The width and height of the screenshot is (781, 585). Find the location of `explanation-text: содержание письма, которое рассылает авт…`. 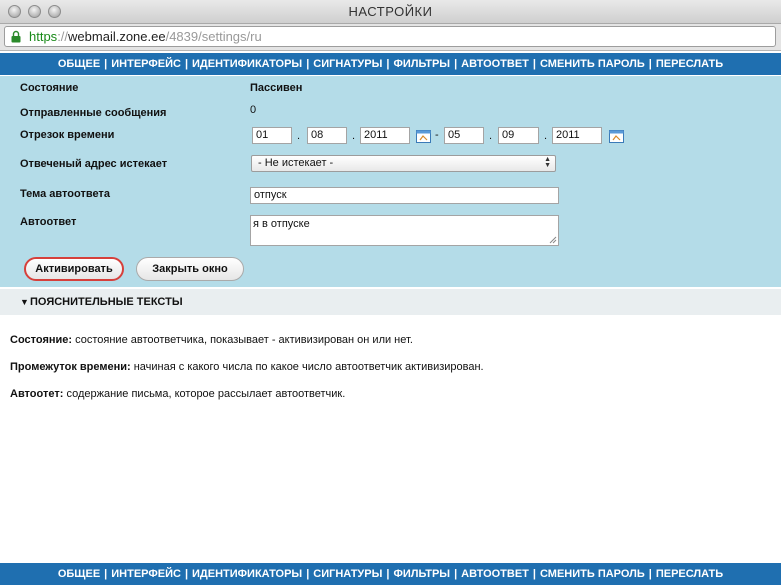

explanation-text: содержание письма, которое рассылает авт… is located at coordinates (204, 394).